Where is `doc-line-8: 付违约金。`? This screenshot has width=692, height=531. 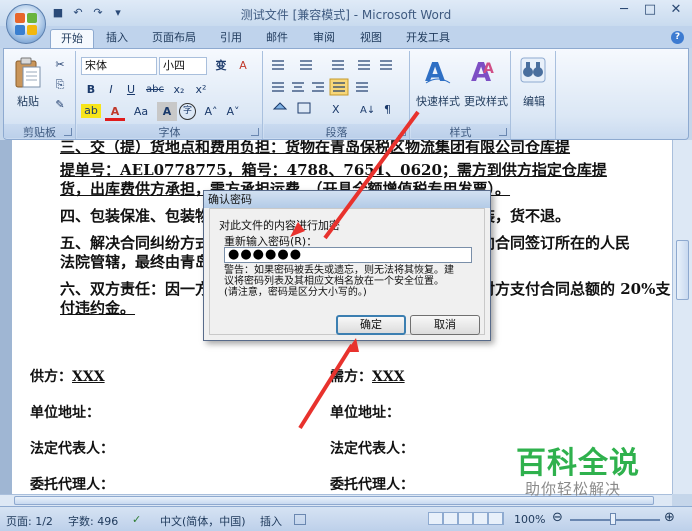 doc-line-8: 付违约金。 is located at coordinates (98, 308).